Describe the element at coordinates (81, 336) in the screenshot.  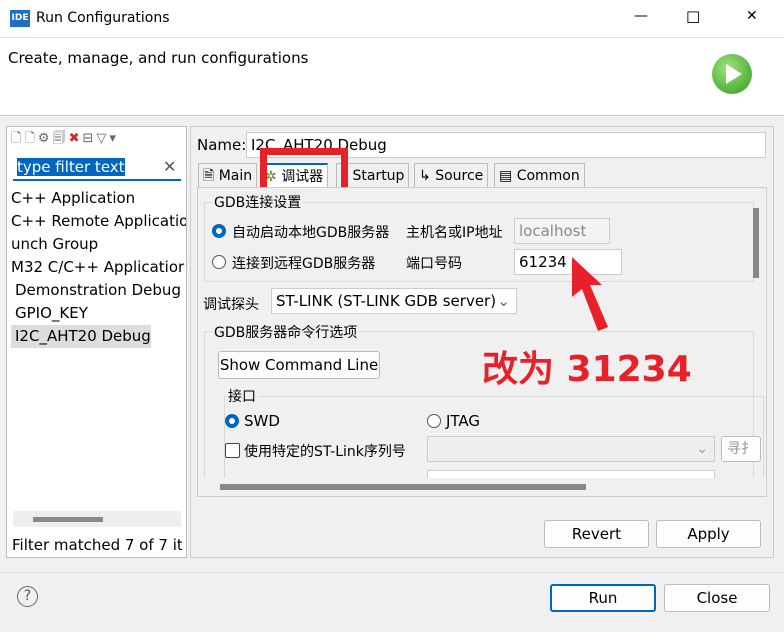
I see `list-item-selected: I2C_AHT20 Debug` at that location.